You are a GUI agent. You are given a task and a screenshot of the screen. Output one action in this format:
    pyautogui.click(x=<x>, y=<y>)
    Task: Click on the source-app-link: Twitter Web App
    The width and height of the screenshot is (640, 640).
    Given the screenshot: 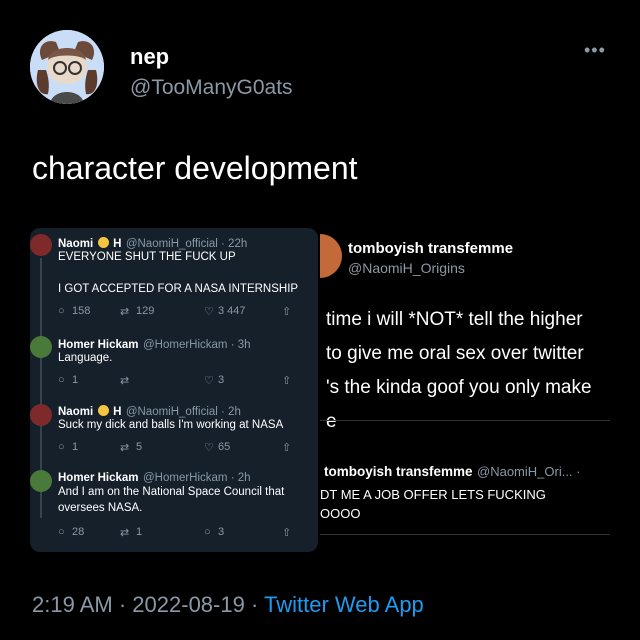 What is the action you would take?
    pyautogui.click(x=344, y=604)
    